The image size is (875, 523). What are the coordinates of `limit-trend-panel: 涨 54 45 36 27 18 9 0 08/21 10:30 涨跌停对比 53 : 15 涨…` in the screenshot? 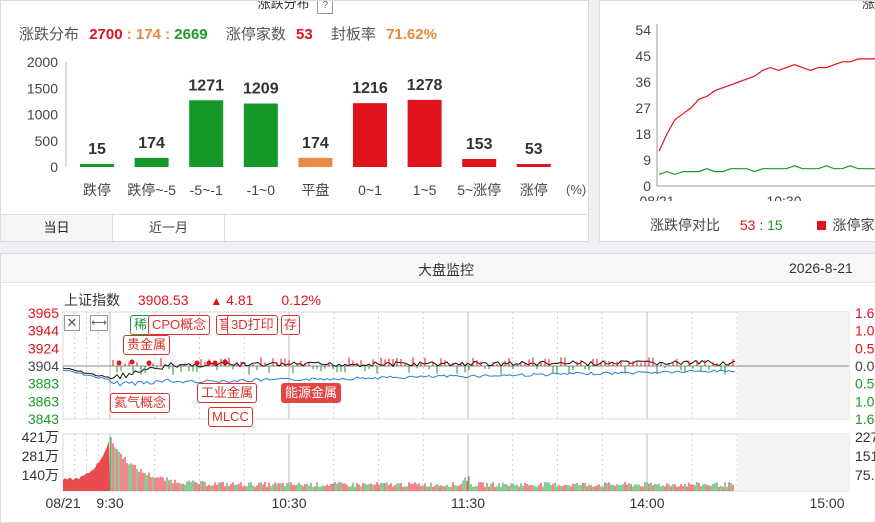 It's located at (737, 121).